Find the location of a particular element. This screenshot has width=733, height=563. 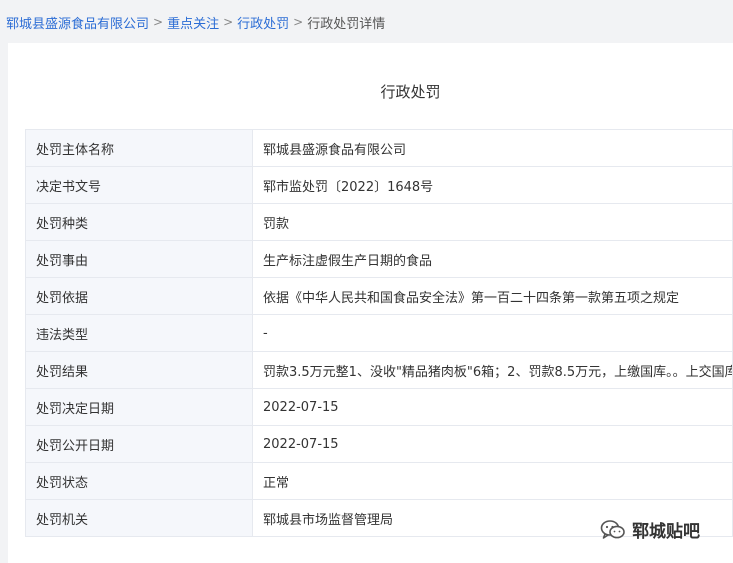

row-label: 处罚主体名称 is located at coordinates (139, 148).